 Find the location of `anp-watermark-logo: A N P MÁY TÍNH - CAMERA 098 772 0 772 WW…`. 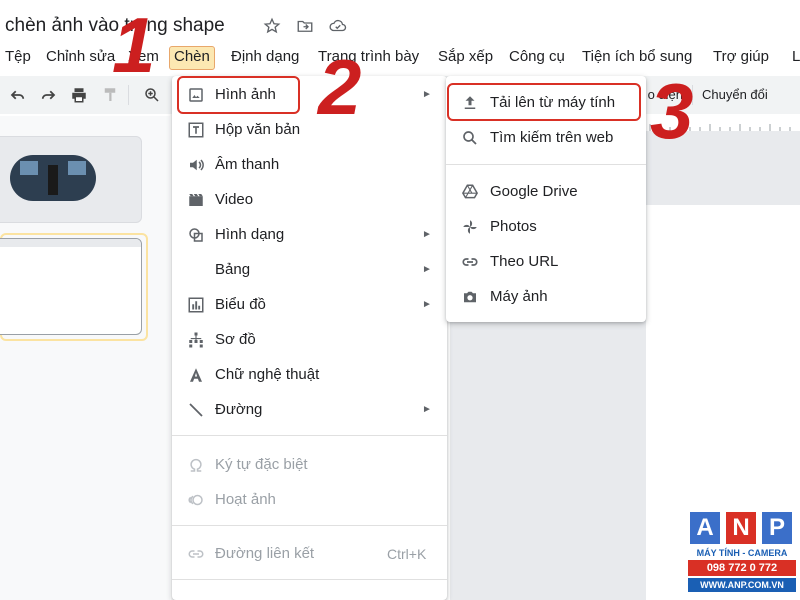

anp-watermark-logo: A N P MÁY TÍNH - CAMERA 098 772 0 772 WW… is located at coordinates (742, 554).